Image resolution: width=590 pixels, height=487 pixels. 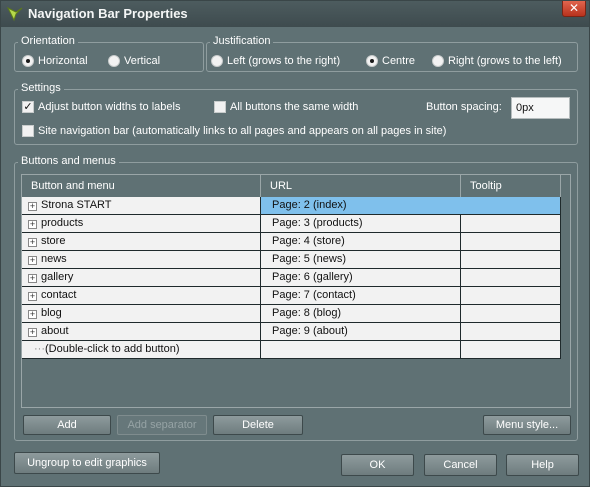 I want to click on help-button: Help, so click(x=542, y=465).